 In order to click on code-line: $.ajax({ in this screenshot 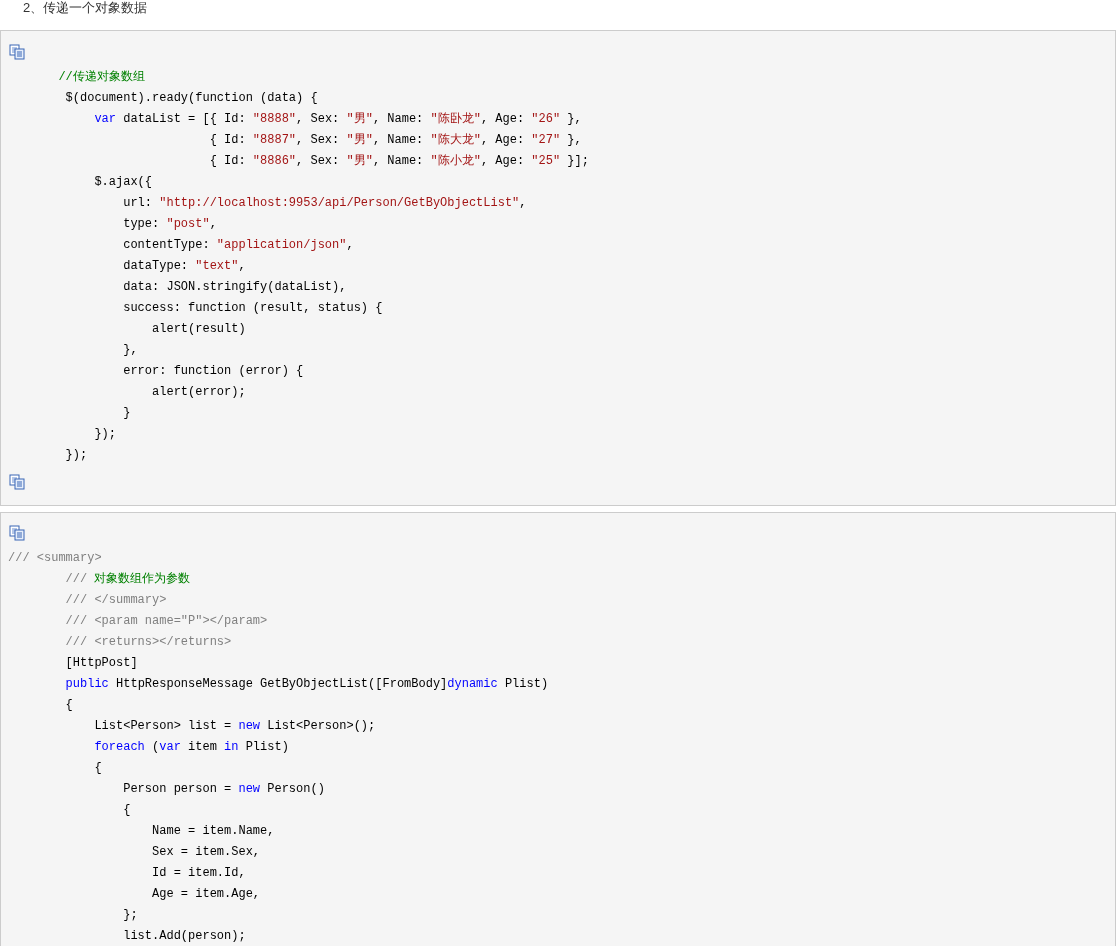, I will do `click(123, 182)`.